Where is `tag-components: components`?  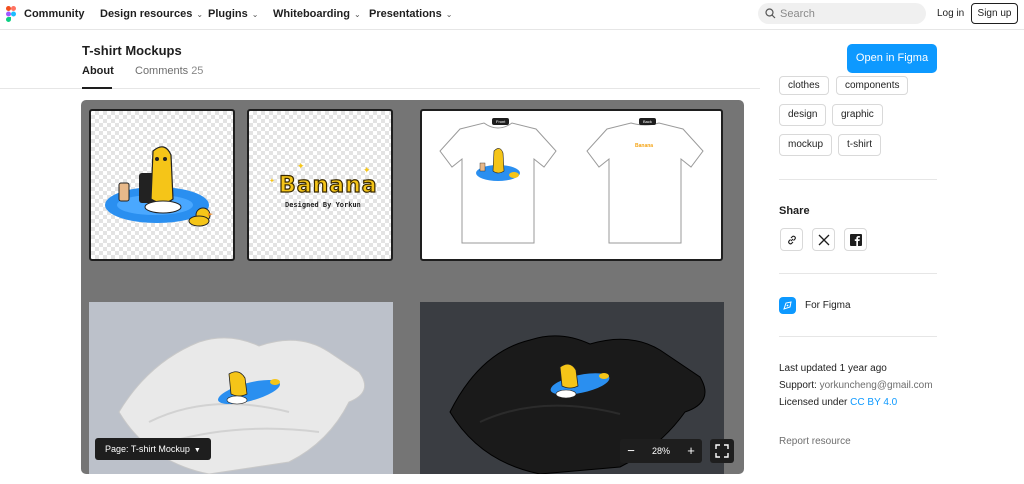 tag-components: components is located at coordinates (872, 85).